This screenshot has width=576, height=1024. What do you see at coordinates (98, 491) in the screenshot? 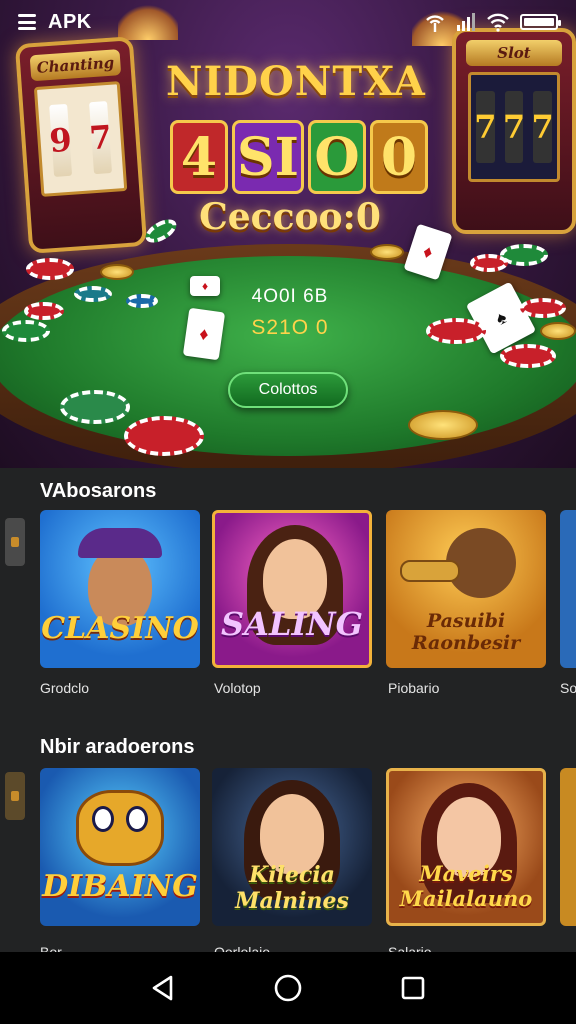
I see `section-title: VAbosarons` at bounding box center [98, 491].